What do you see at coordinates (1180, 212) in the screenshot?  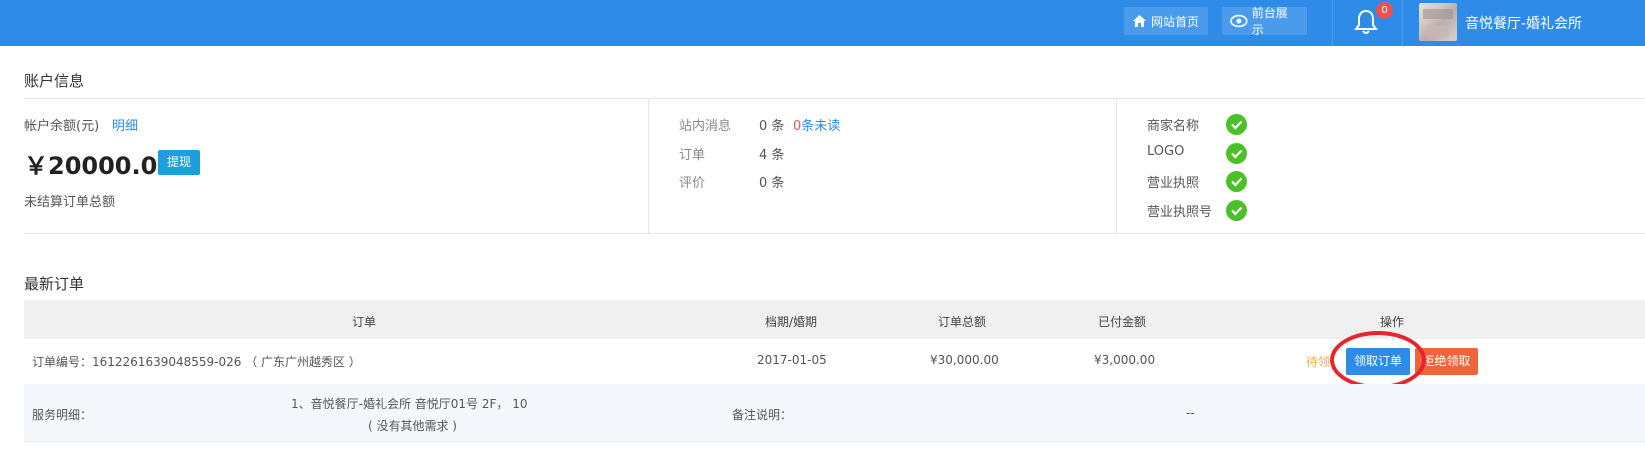 I see `check-label-license-number: 营业执照号` at bounding box center [1180, 212].